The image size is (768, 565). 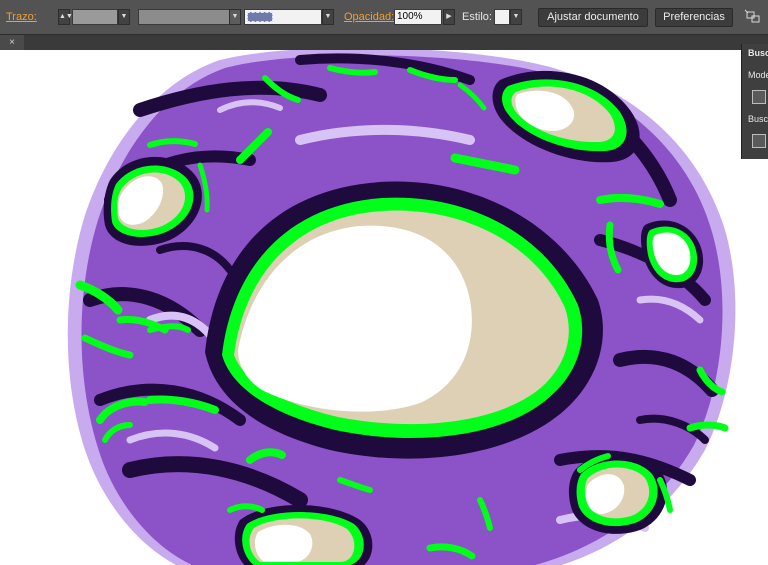 What do you see at coordinates (235, 17) in the screenshot?
I see `variable-width-dropdown: ▼` at bounding box center [235, 17].